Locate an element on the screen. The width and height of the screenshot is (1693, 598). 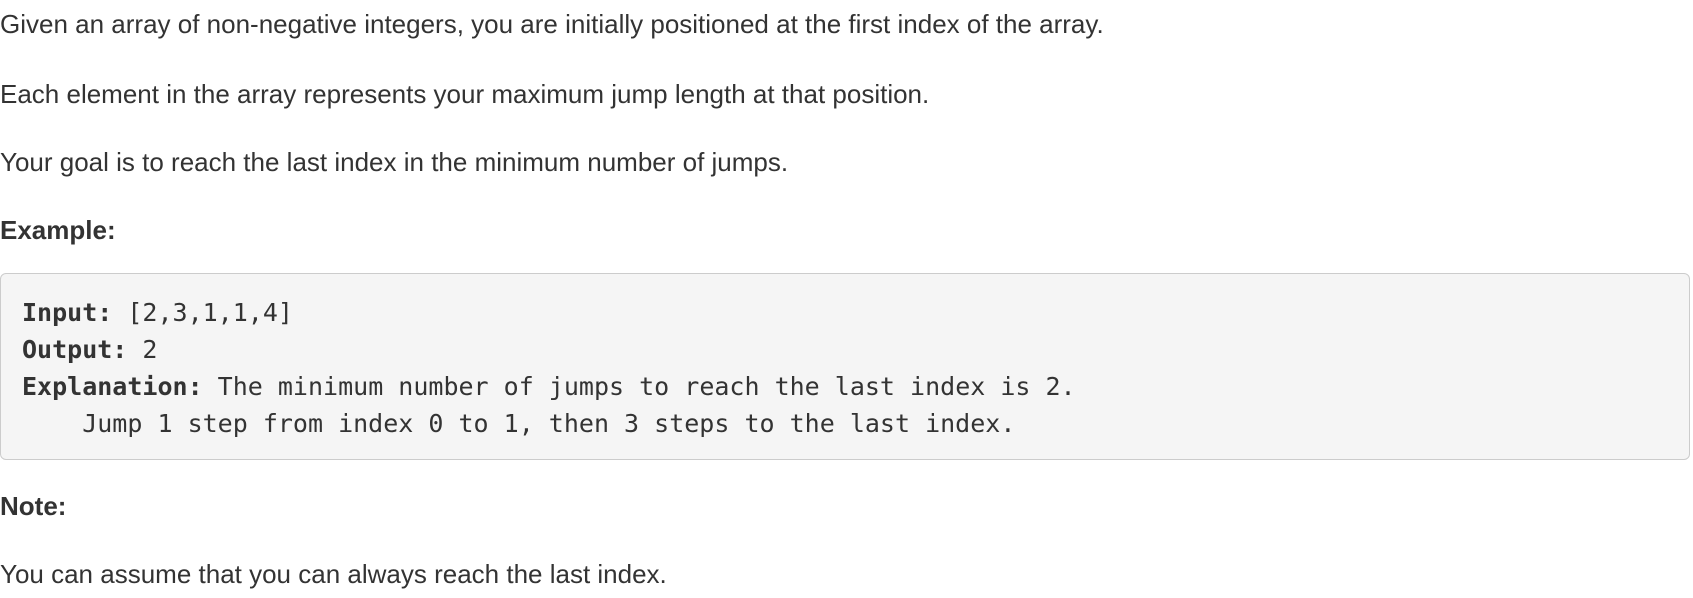
example-heading: Example: is located at coordinates (58, 230).